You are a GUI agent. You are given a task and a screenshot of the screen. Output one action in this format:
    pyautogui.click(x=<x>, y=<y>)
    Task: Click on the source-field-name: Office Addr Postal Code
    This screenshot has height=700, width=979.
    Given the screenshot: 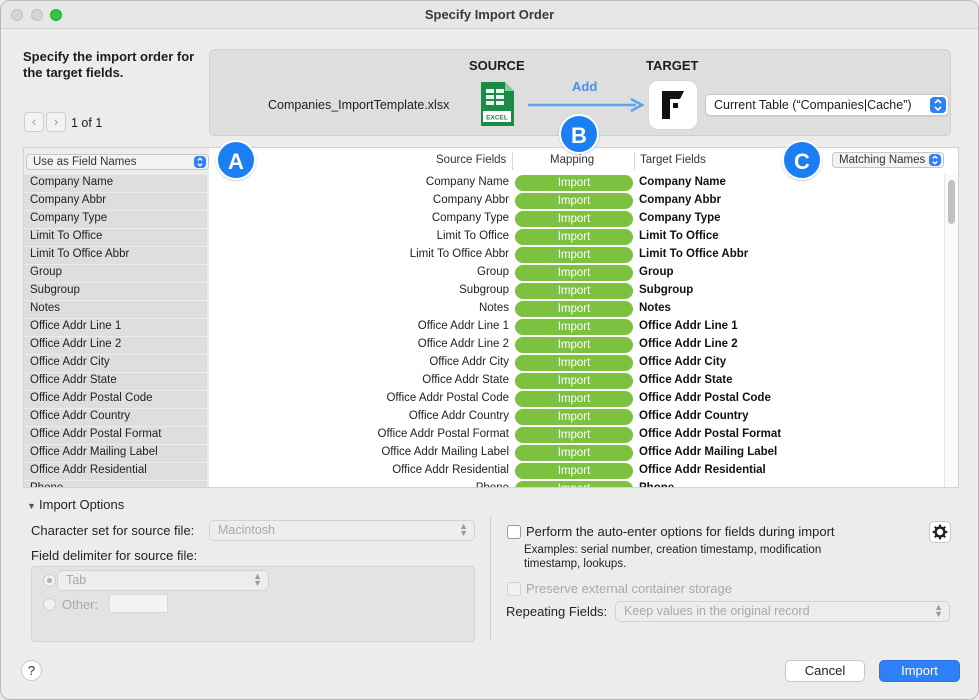 What is the action you would take?
    pyautogui.click(x=447, y=398)
    